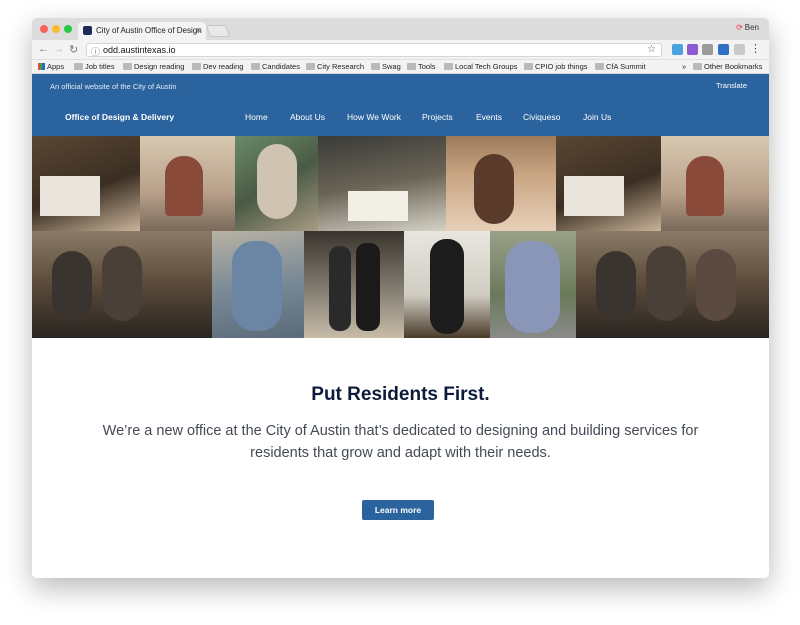 Image resolution: width=800 pixels, height=625 pixels. What do you see at coordinates (217, 66) in the screenshot?
I see `bookmark-item: Dev reading` at bounding box center [217, 66].